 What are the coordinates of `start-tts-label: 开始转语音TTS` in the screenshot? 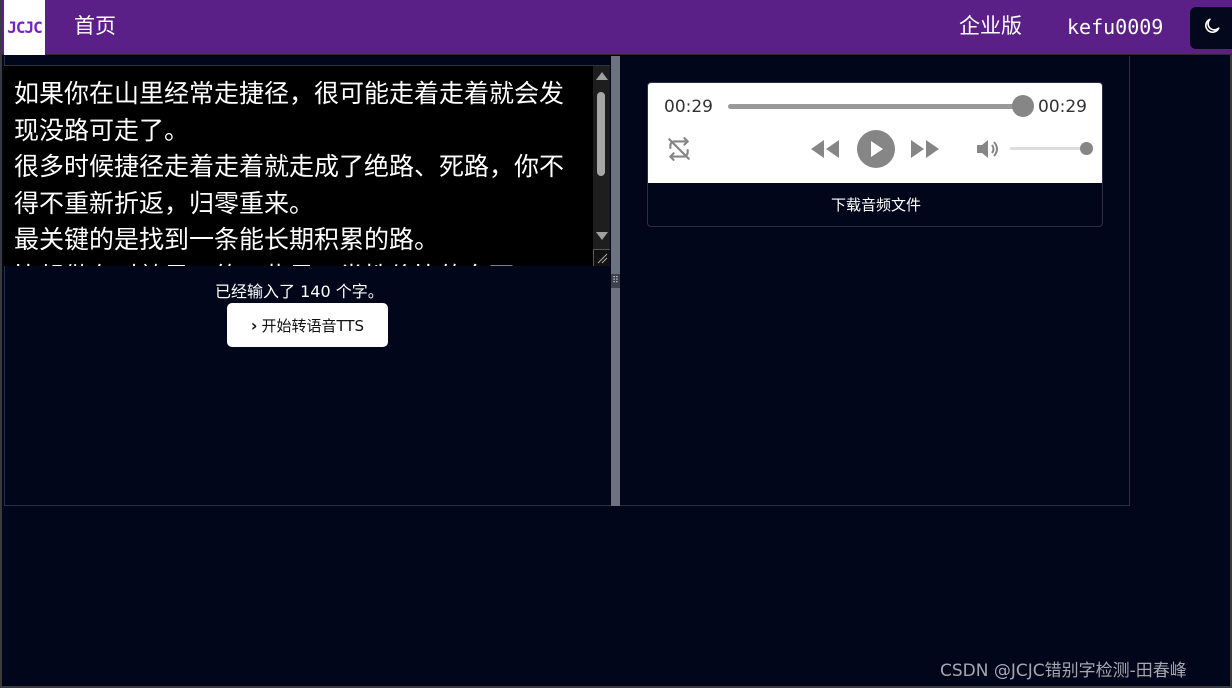 It's located at (313, 325).